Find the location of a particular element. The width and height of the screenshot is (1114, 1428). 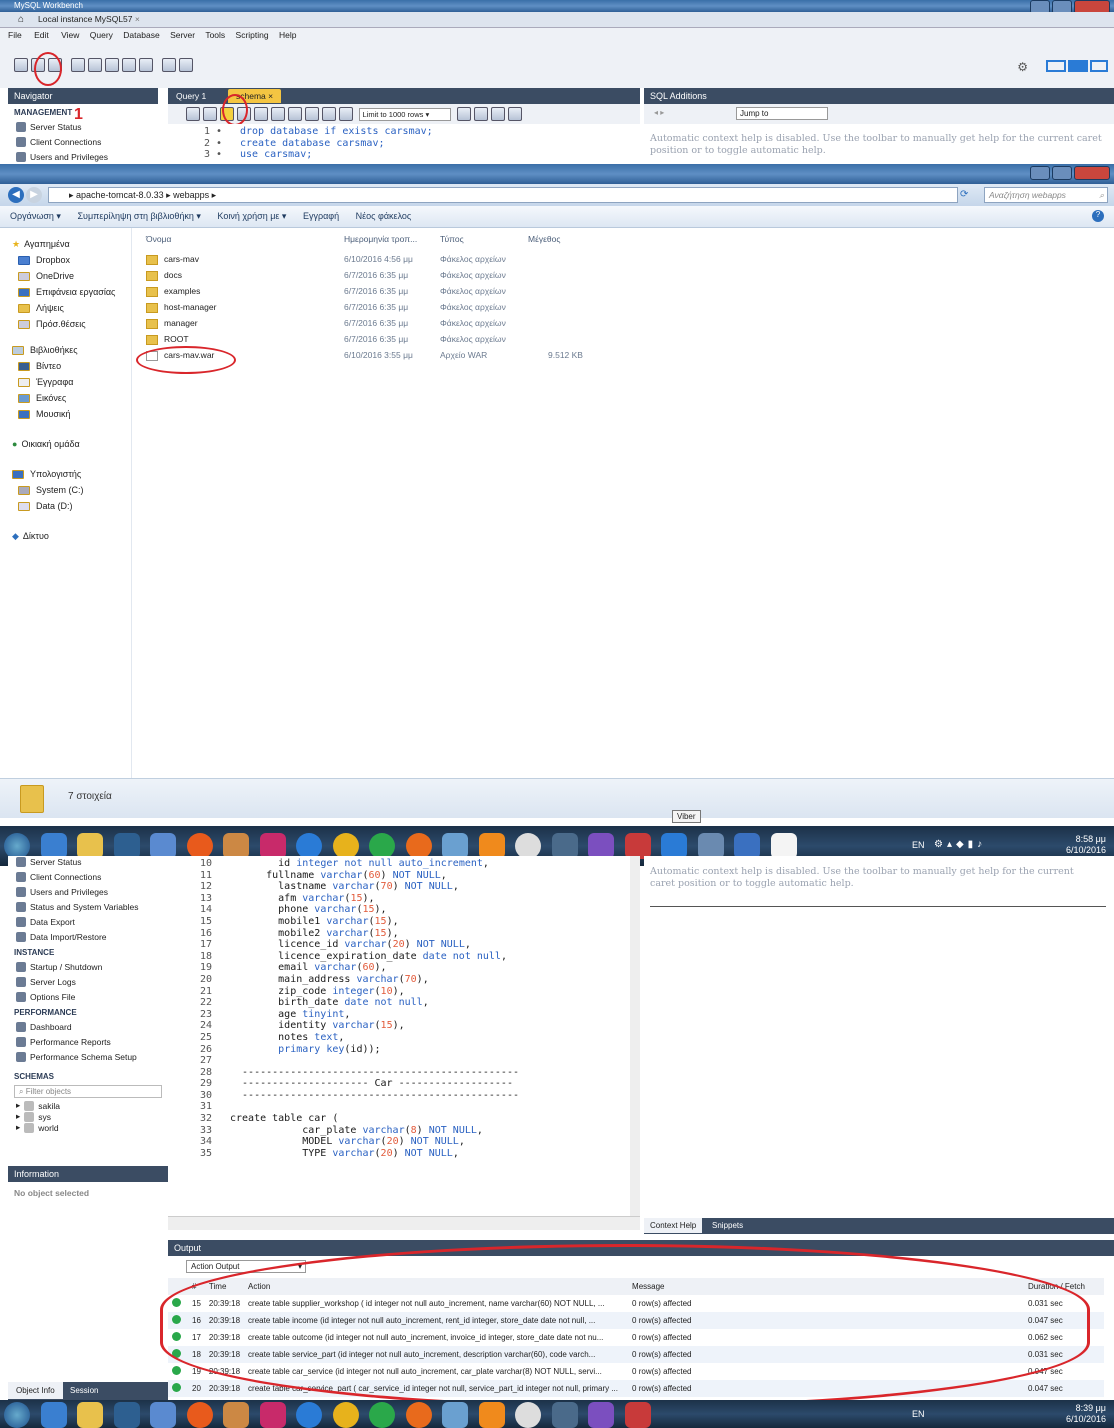

col-size: Μέγεθος is located at coordinates (544, 239).